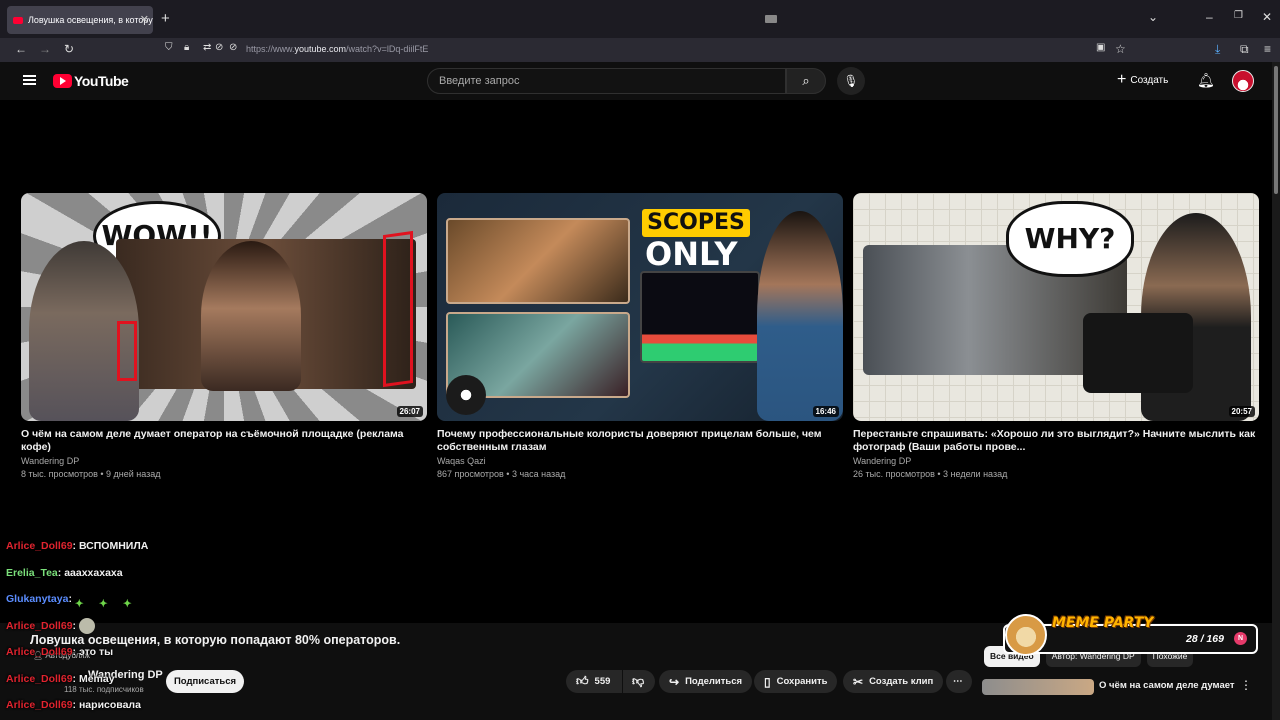  I want to click on meme-party-counter: 28 / 169, so click(1205, 639).